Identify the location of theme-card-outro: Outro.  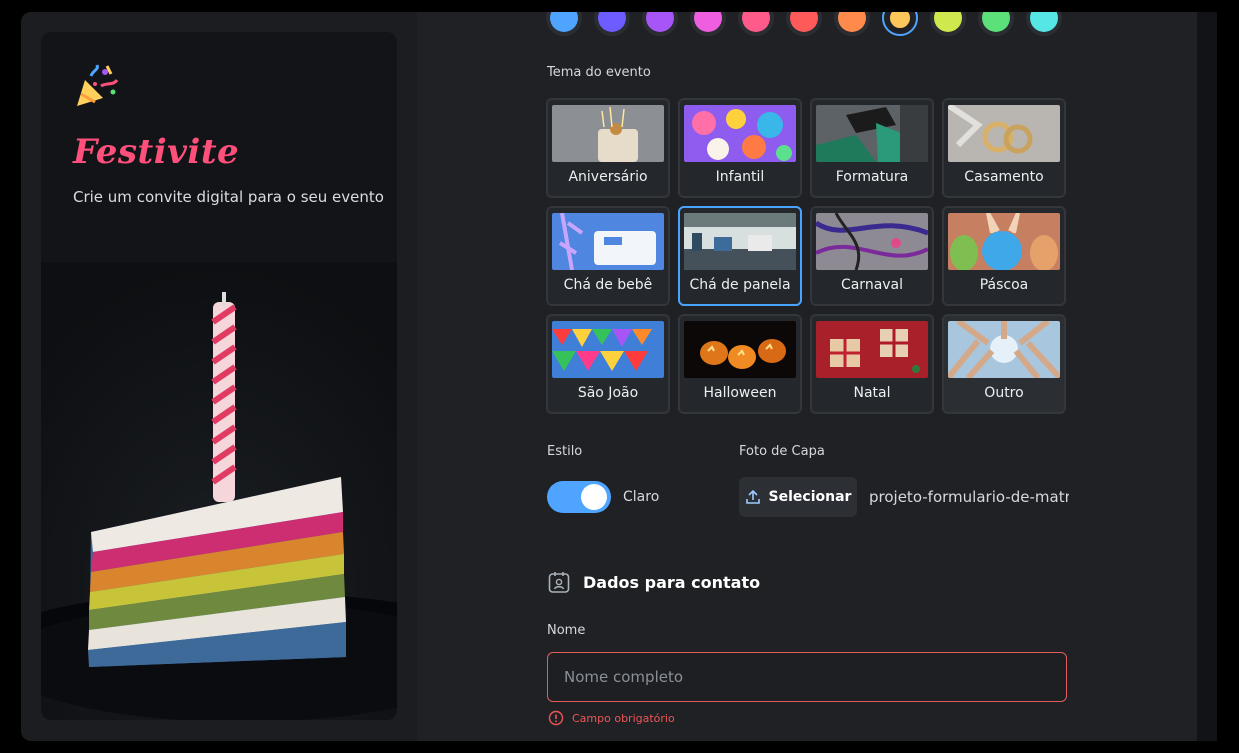
(1004, 364).